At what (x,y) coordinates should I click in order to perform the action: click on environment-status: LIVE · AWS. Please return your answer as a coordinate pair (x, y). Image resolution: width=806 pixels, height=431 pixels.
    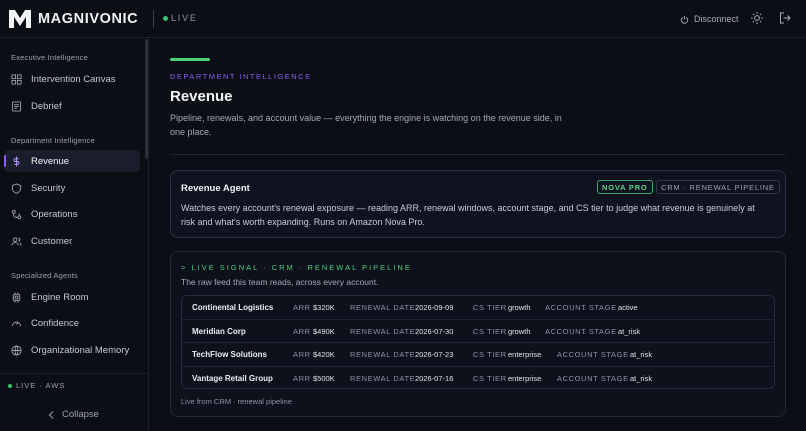
    Looking at the image, I should click on (36, 385).